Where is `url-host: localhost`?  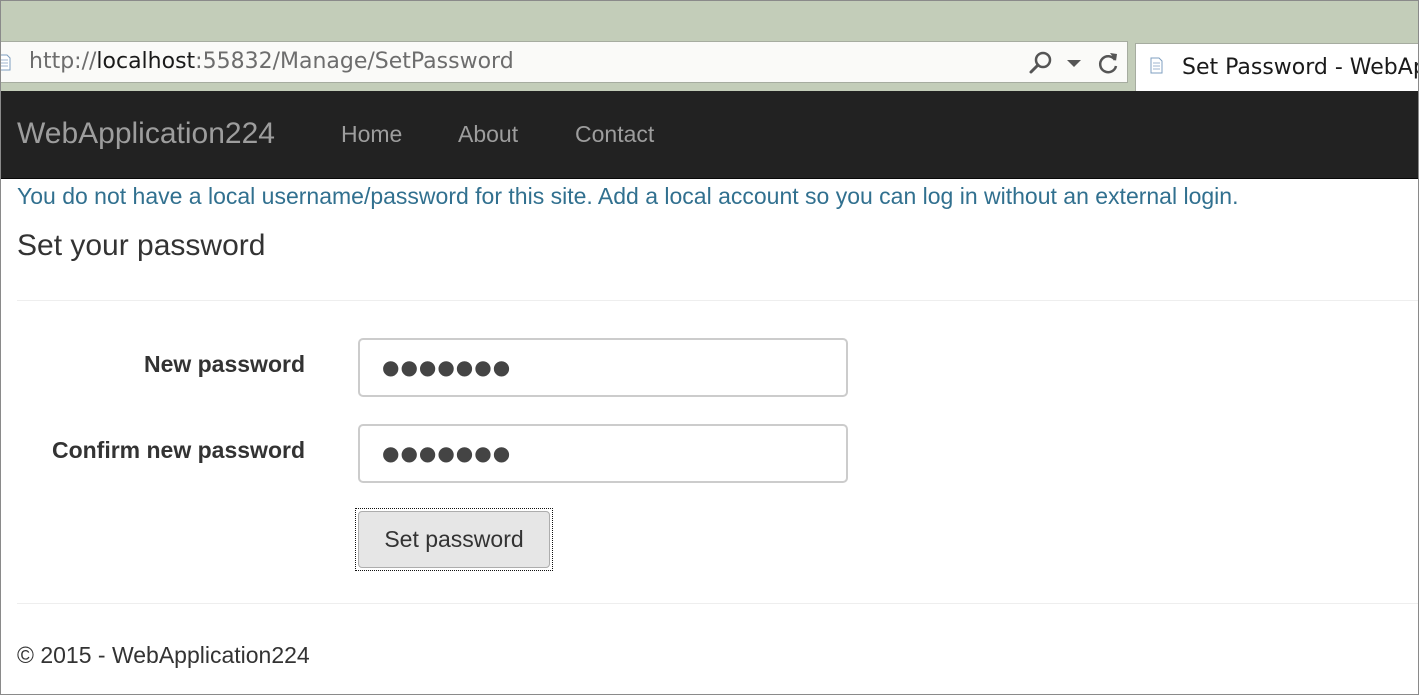
url-host: localhost is located at coordinates (146, 61).